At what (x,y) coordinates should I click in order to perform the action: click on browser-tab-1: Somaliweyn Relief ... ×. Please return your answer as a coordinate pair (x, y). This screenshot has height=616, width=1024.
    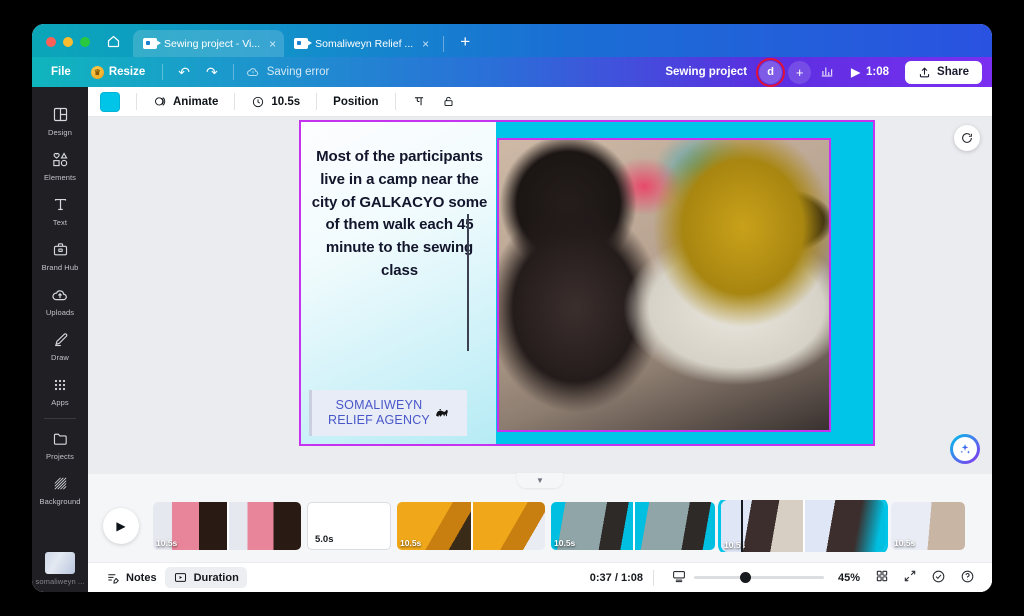
    Looking at the image, I should click on (360, 43).